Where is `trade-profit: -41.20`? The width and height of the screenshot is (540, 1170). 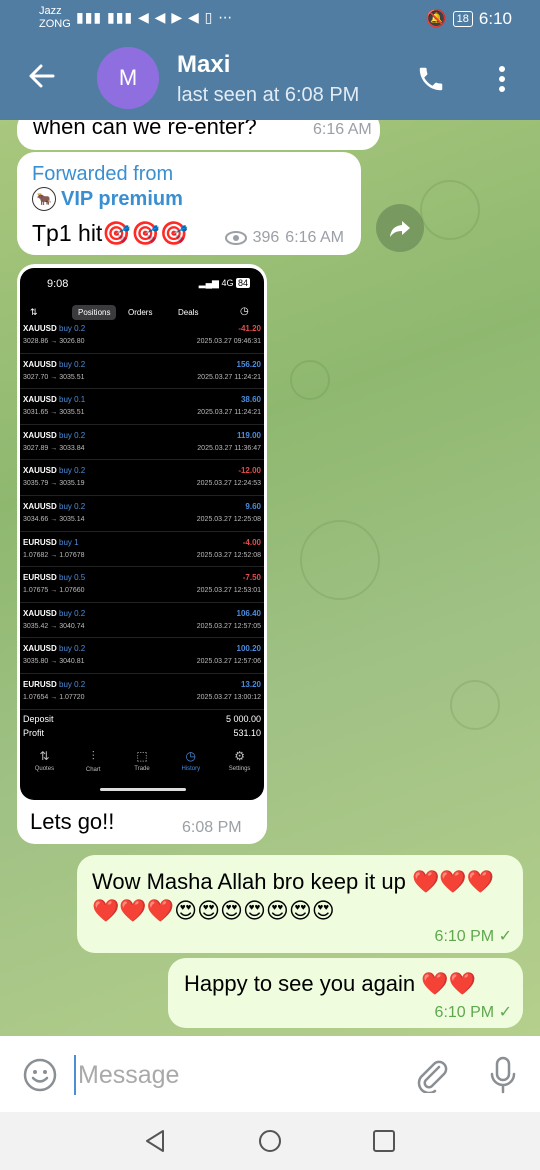
trade-profit: -41.20 is located at coordinates (249, 328).